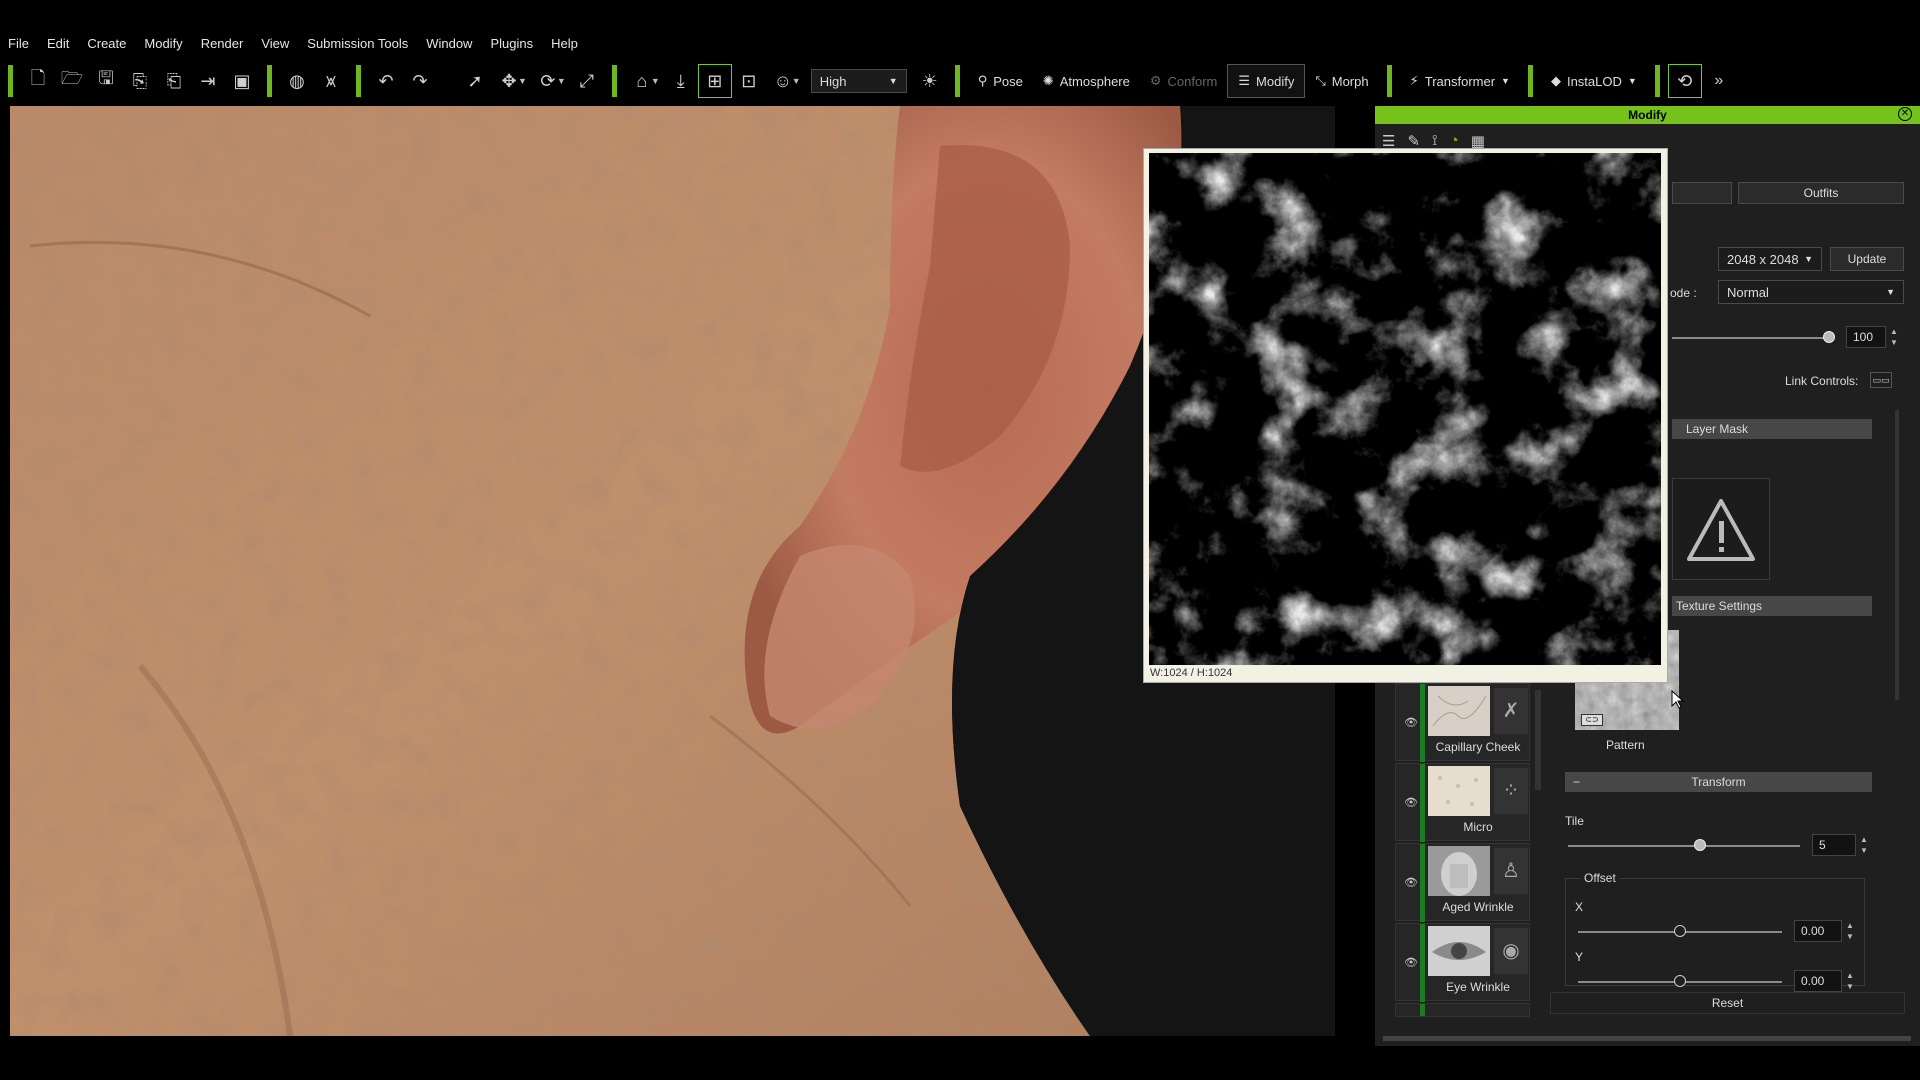 The width and height of the screenshot is (1920, 1080). What do you see at coordinates (1684, 81) in the screenshot?
I see `plugin-icon: ⟲` at bounding box center [1684, 81].